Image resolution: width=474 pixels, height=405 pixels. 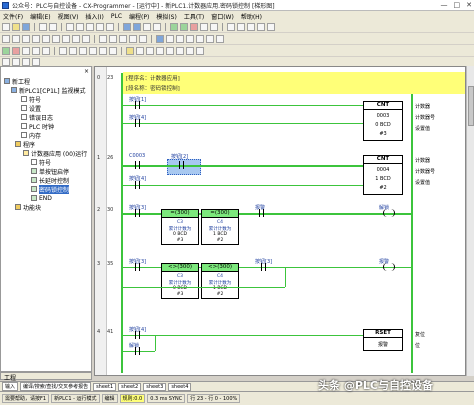 What do you see at coordinates (73, 50) in the screenshot?
I see `data-trace-icon` at bounding box center [73, 50].